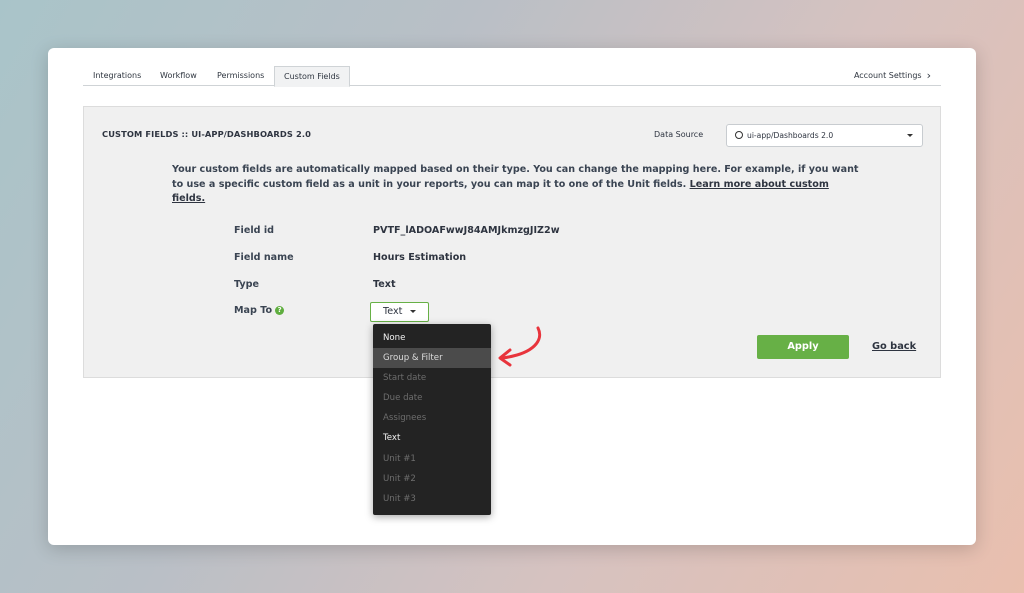 This screenshot has height=593, width=1024. Describe the element at coordinates (790, 135) in the screenshot. I see `data-source-value: ui-app/Dashboards 2.0` at that location.